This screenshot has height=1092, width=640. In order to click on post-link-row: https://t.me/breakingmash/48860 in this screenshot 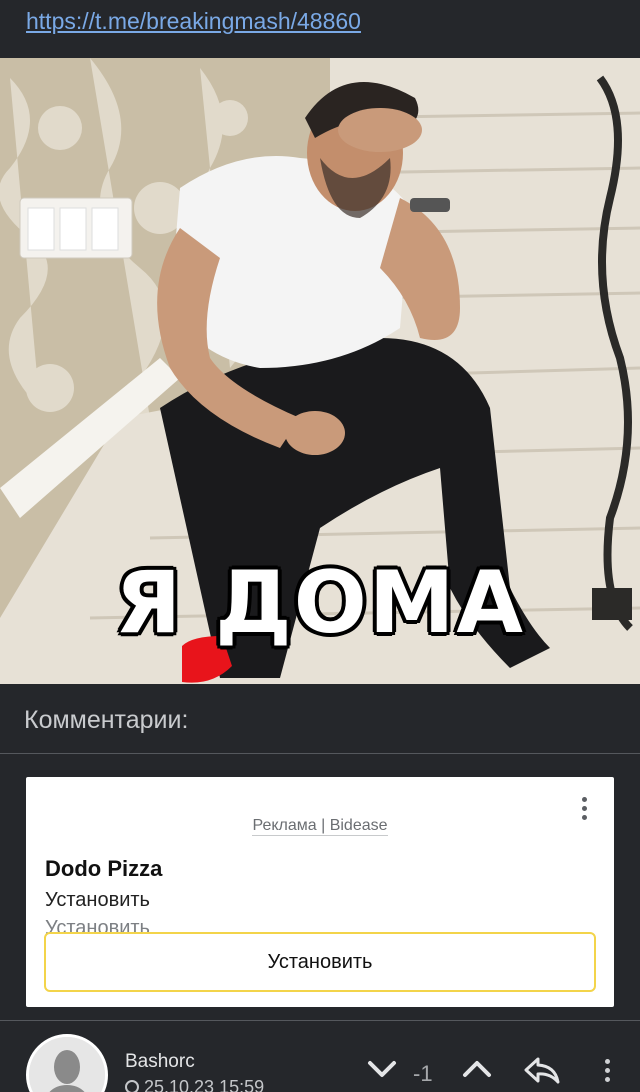, I will do `click(320, 29)`.